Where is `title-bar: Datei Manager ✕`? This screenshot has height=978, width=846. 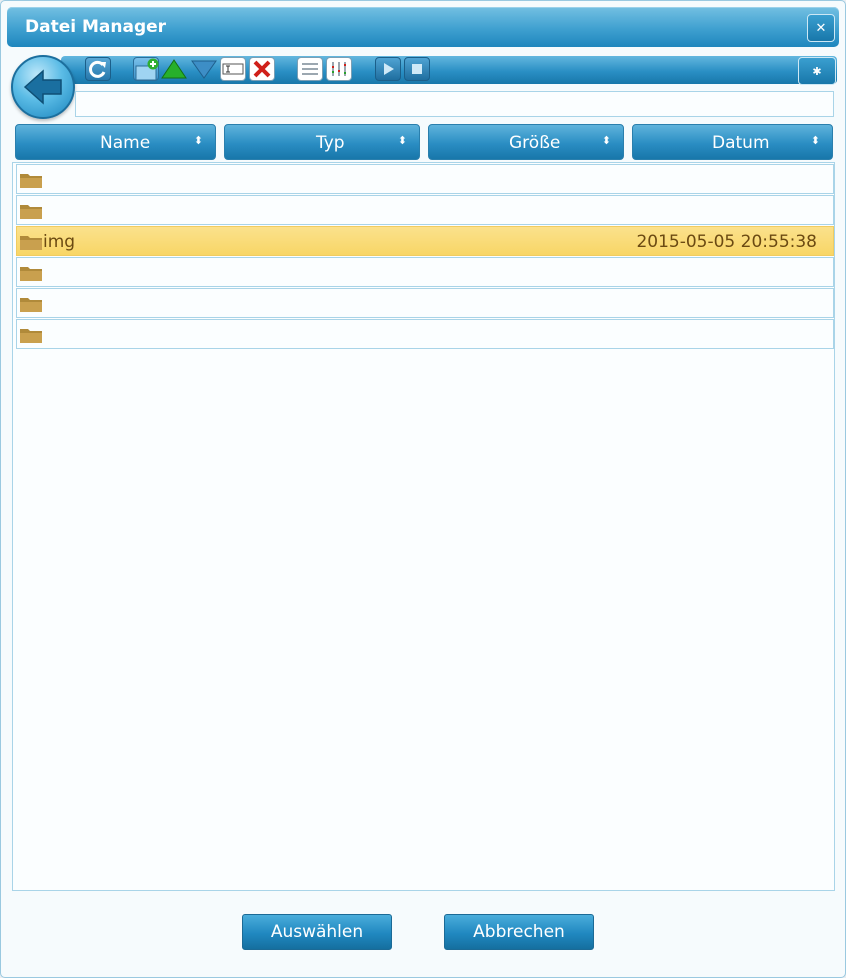 title-bar: Datei Manager ✕ is located at coordinates (423, 27).